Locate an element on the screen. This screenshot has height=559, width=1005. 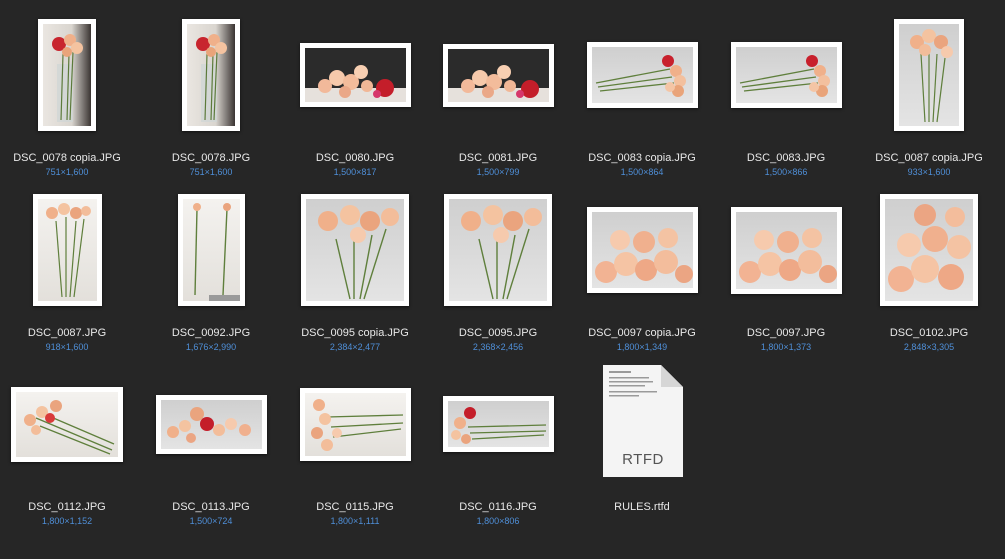
file-dimensions: 1,500×864 is located at coordinates (642, 172).